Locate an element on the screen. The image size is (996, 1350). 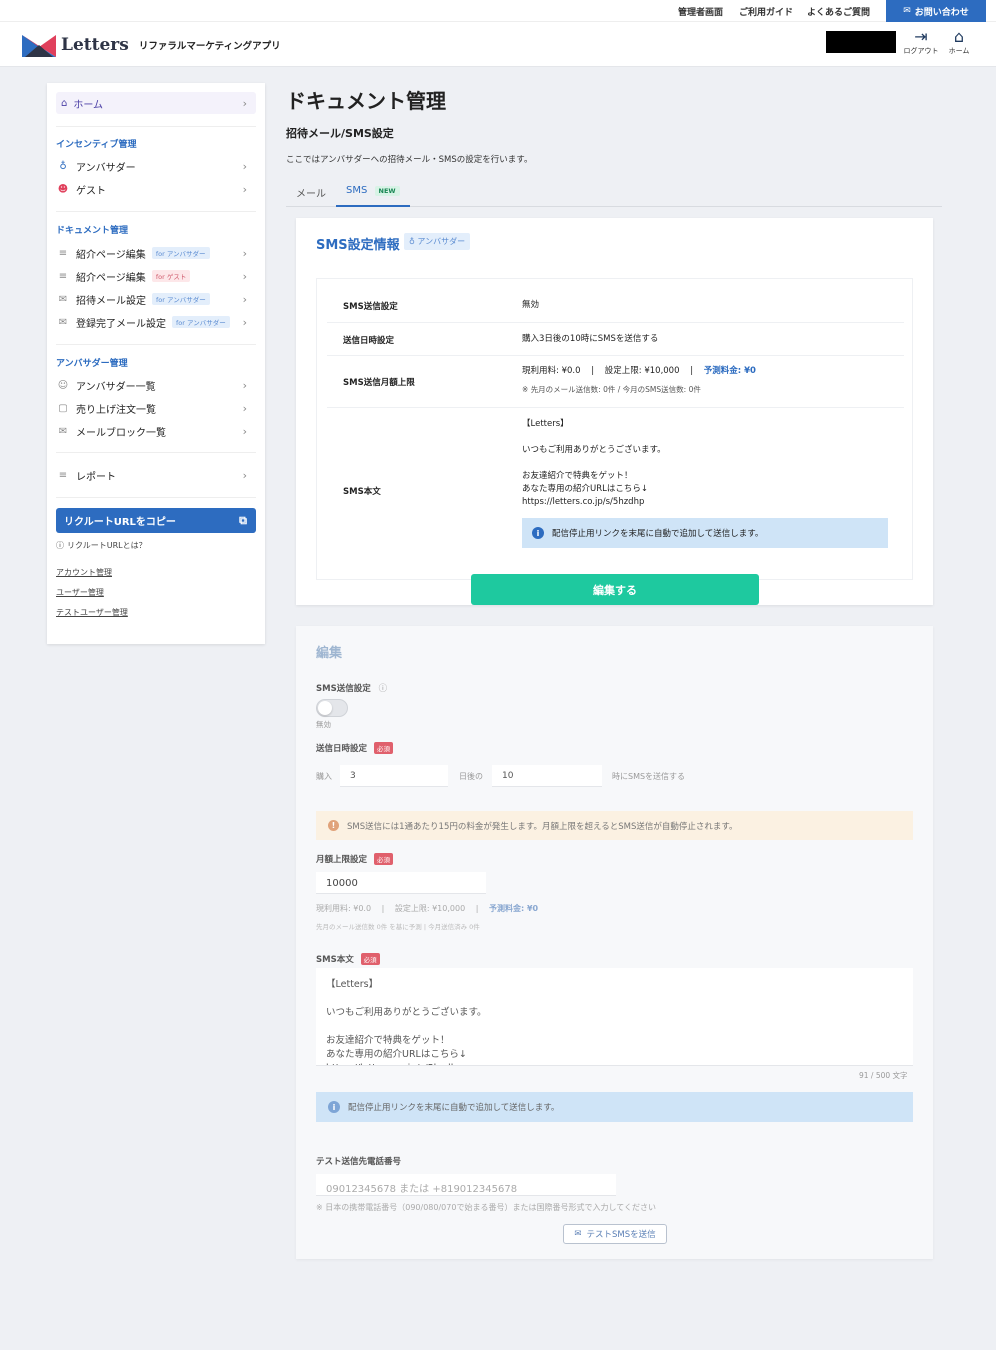
schedule-label: 送信日時設定 必須 is located at coordinates (354, 748).